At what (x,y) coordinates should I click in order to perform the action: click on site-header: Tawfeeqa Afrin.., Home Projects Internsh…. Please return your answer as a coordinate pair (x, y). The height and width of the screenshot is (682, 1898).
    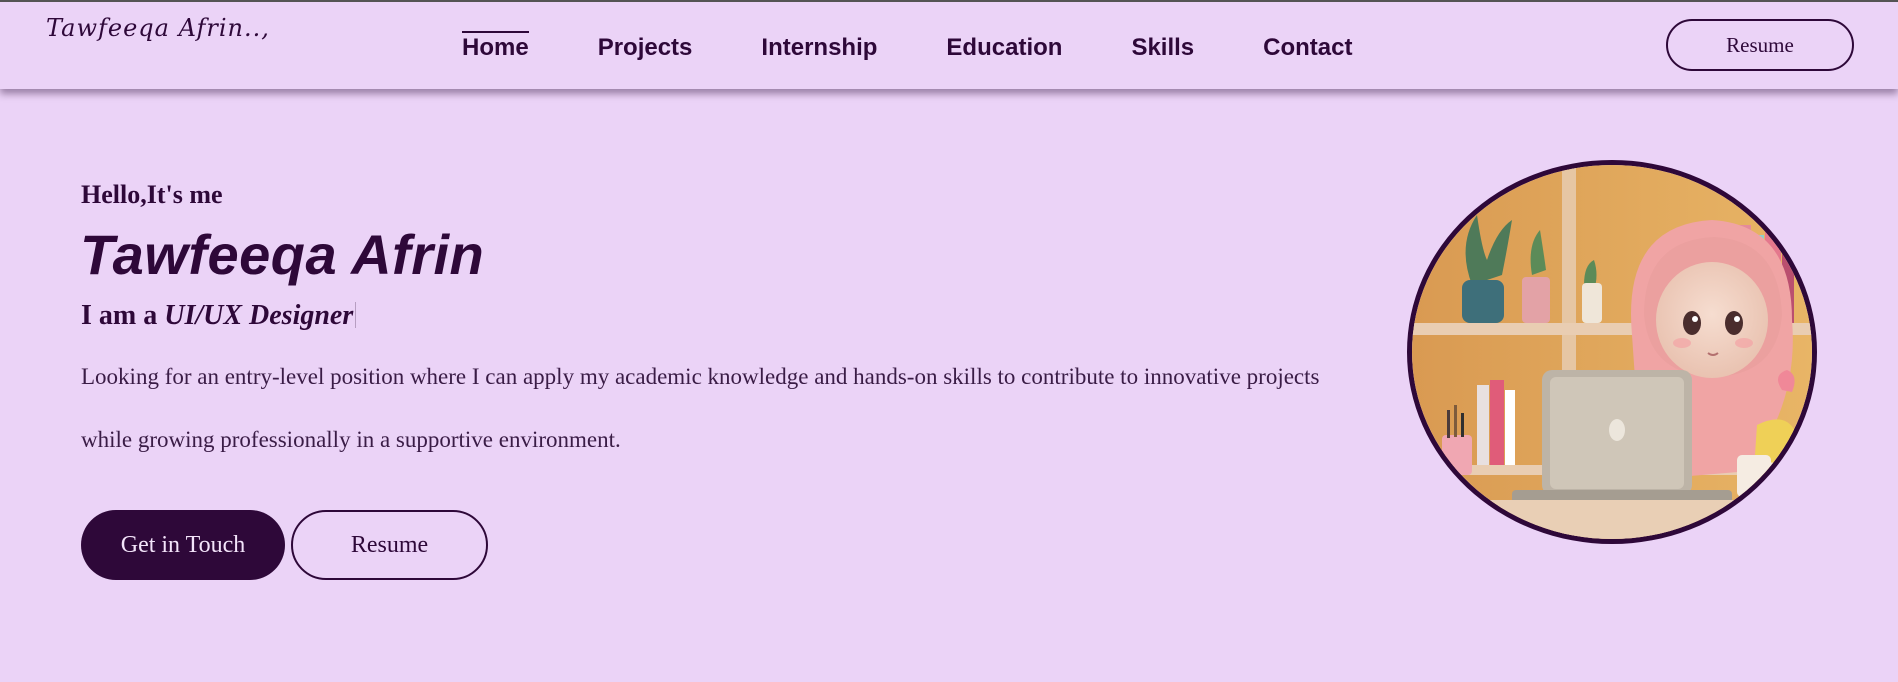
    Looking at the image, I should click on (949, 45).